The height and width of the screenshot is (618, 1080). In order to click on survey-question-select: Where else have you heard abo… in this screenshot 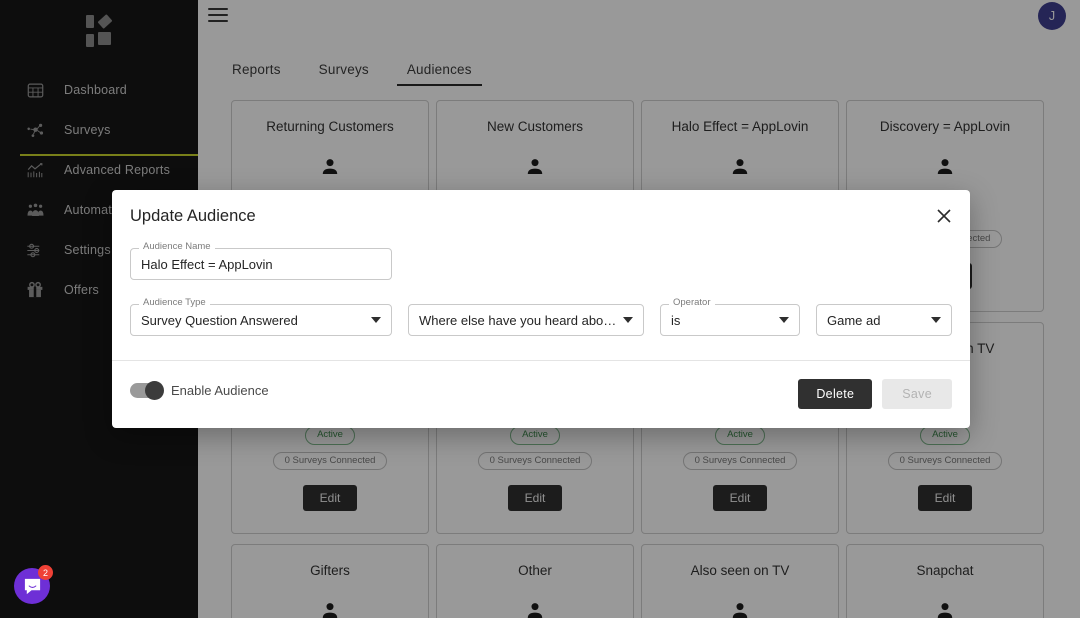, I will do `click(526, 320)`.